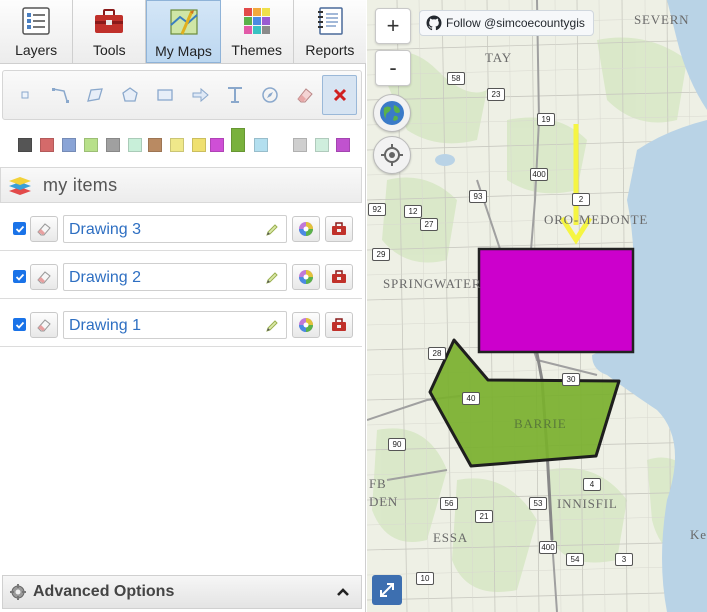 Image resolution: width=707 pixels, height=612 pixels. I want to click on tab-layers: Layers, so click(37, 31).